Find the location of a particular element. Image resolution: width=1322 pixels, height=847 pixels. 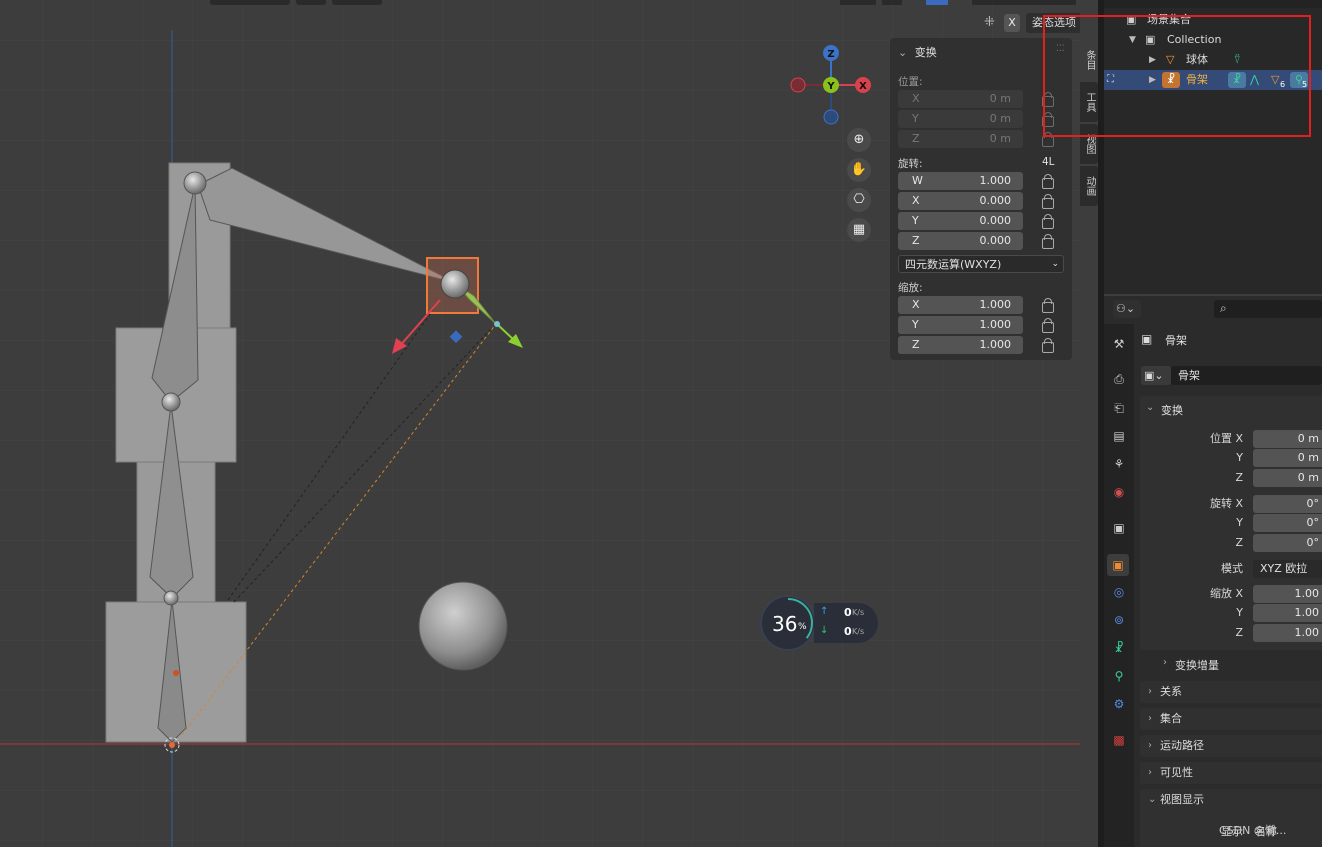

scale-z-field: Z 1.000 is located at coordinates (960, 345).